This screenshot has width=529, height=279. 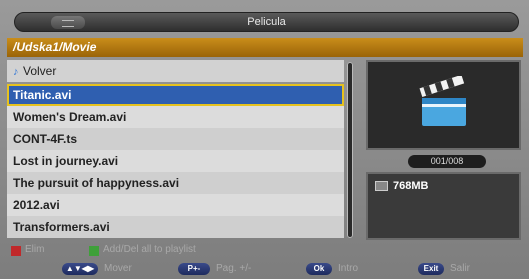 What do you see at coordinates (431, 269) in the screenshot?
I see `exit-key-badge: Exit` at bounding box center [431, 269].